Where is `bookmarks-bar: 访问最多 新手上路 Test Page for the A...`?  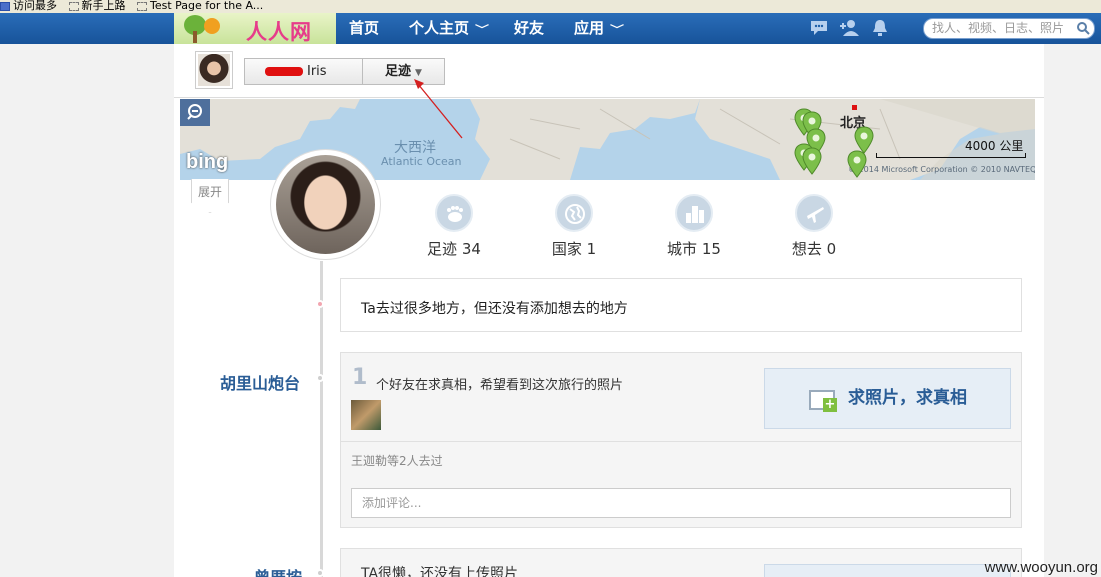
bookmarks-bar: 访问最多 新手上路 Test Page for the A... is located at coordinates (550, 6).